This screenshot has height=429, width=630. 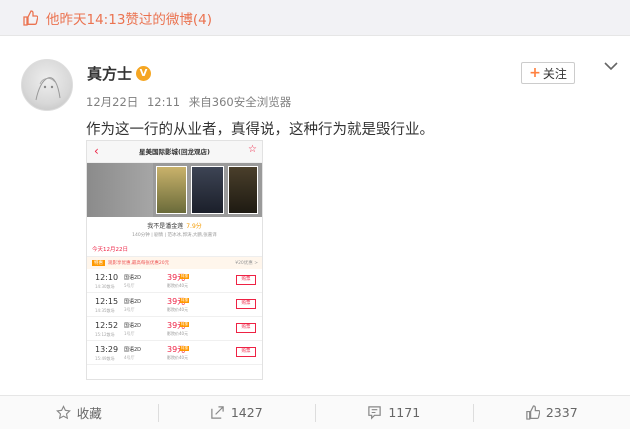 I want to click on verified-icon: V, so click(x=143, y=73).